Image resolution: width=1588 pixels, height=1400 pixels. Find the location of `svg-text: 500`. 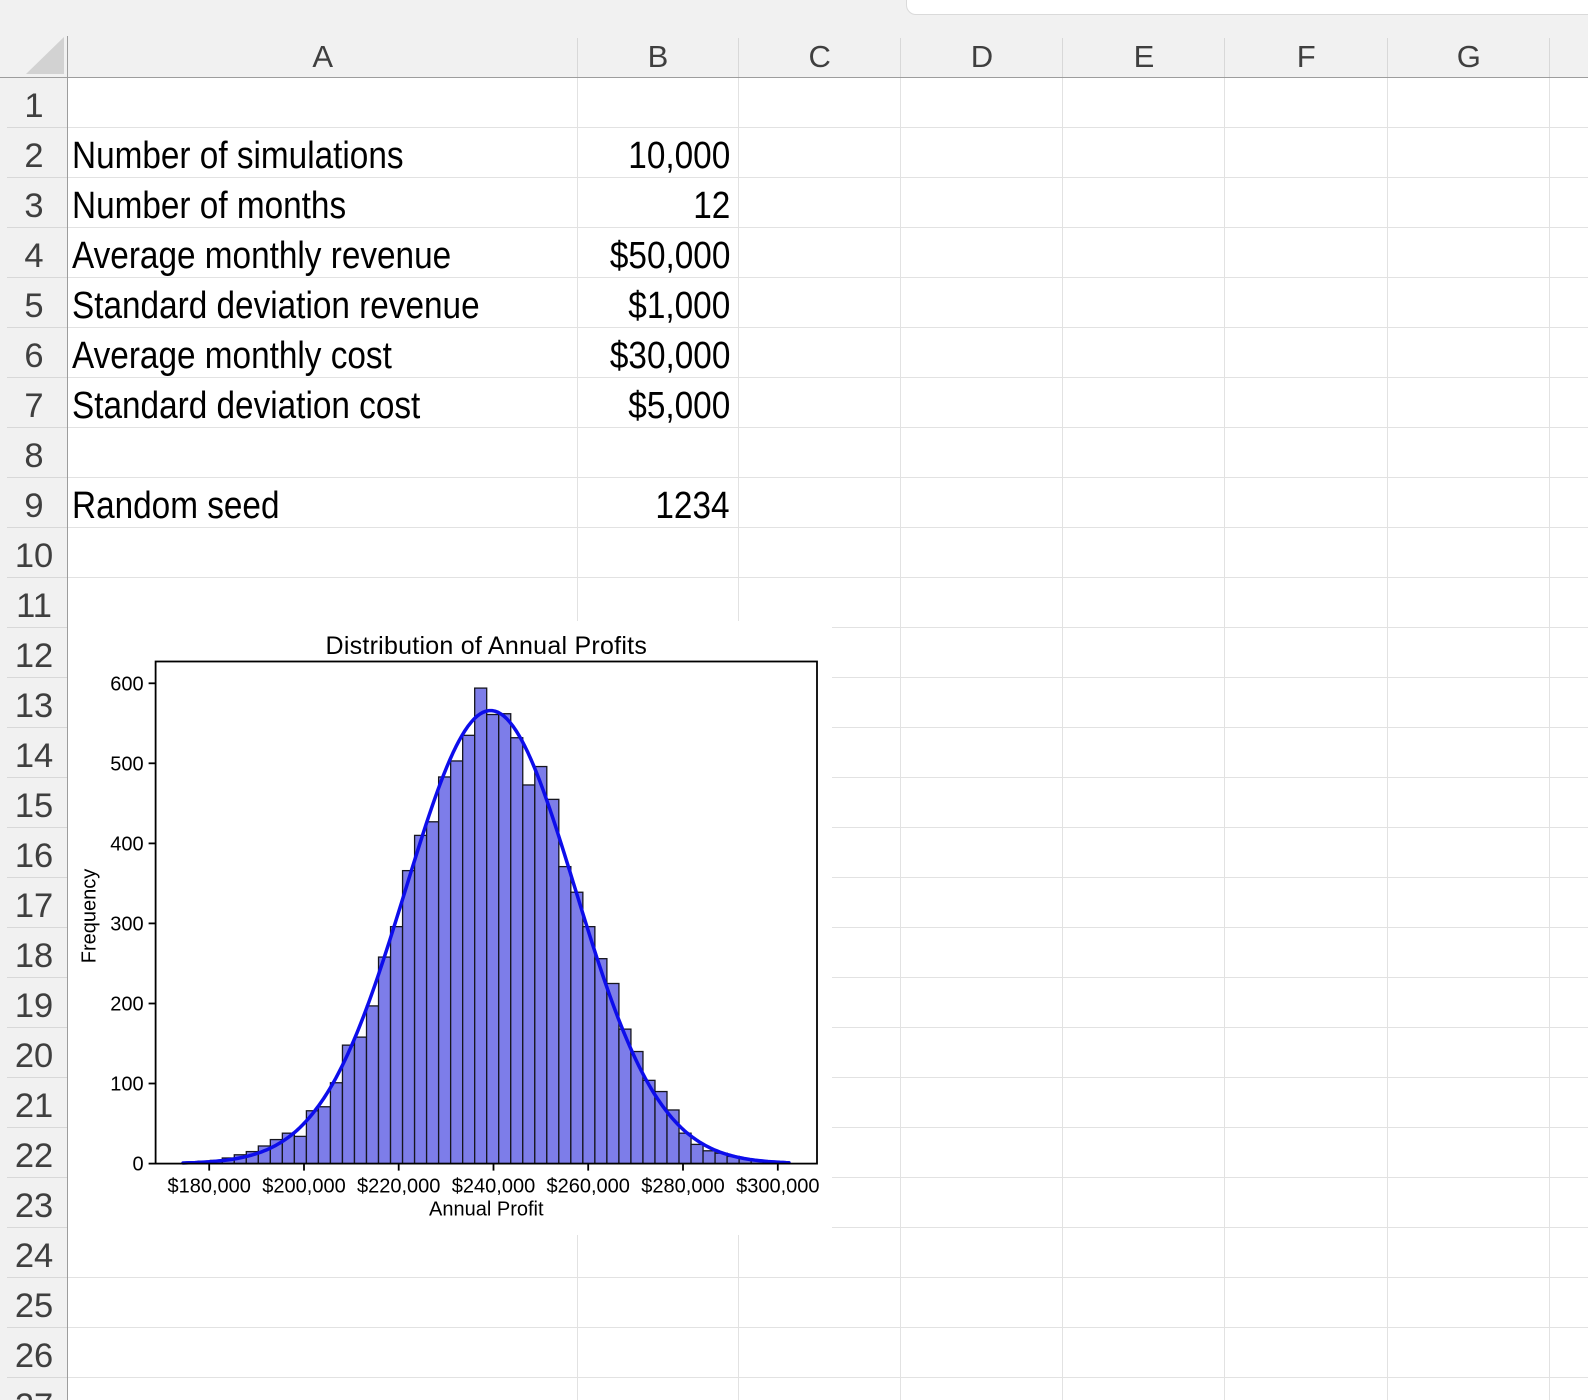

svg-text: 500 is located at coordinates (126, 764).